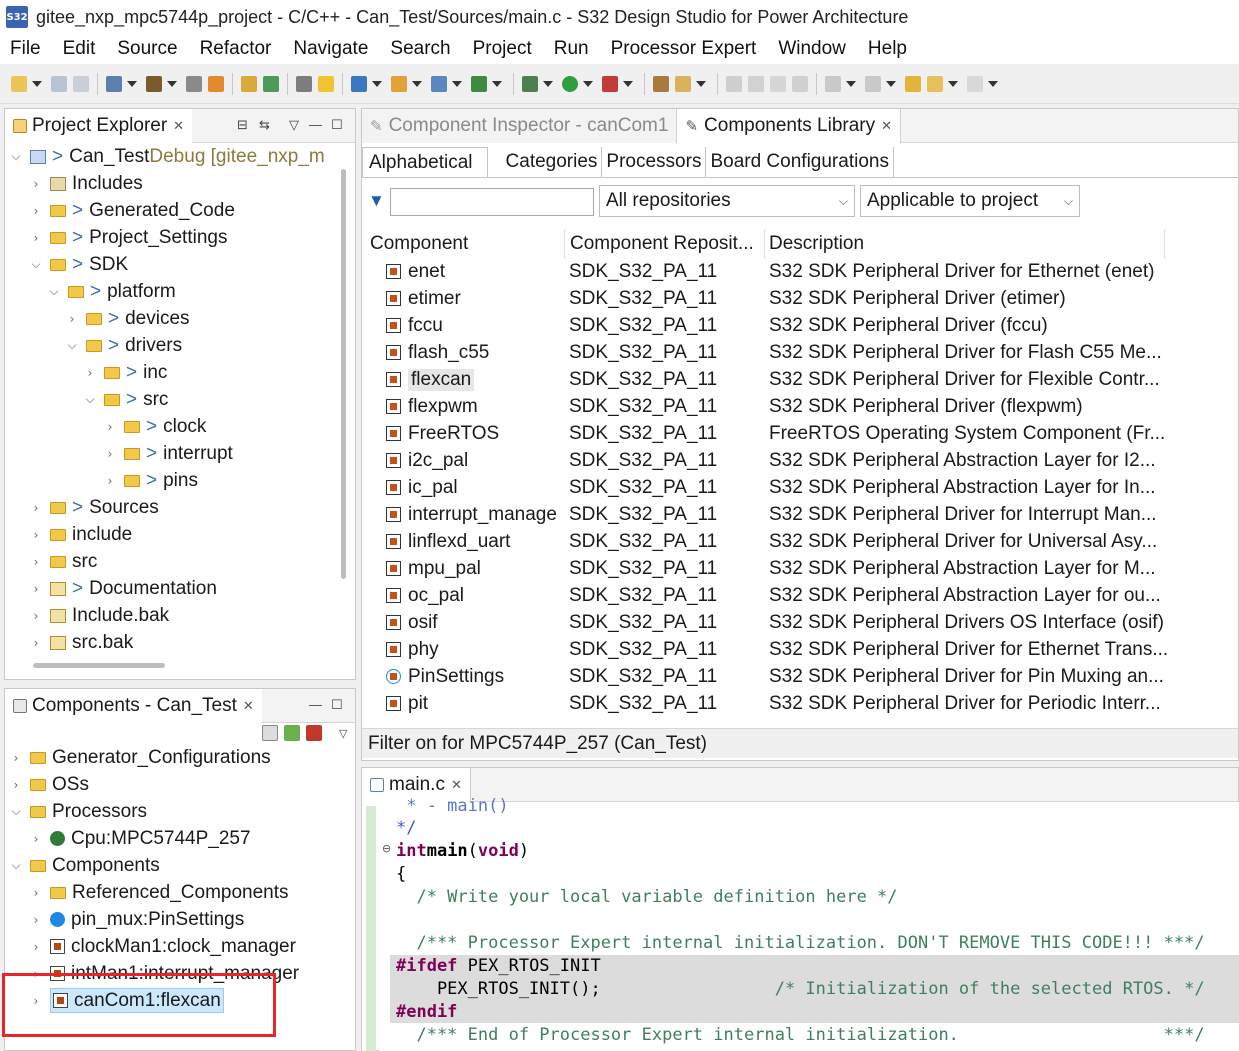  What do you see at coordinates (530, 83) in the screenshot?
I see `debug-icon` at bounding box center [530, 83].